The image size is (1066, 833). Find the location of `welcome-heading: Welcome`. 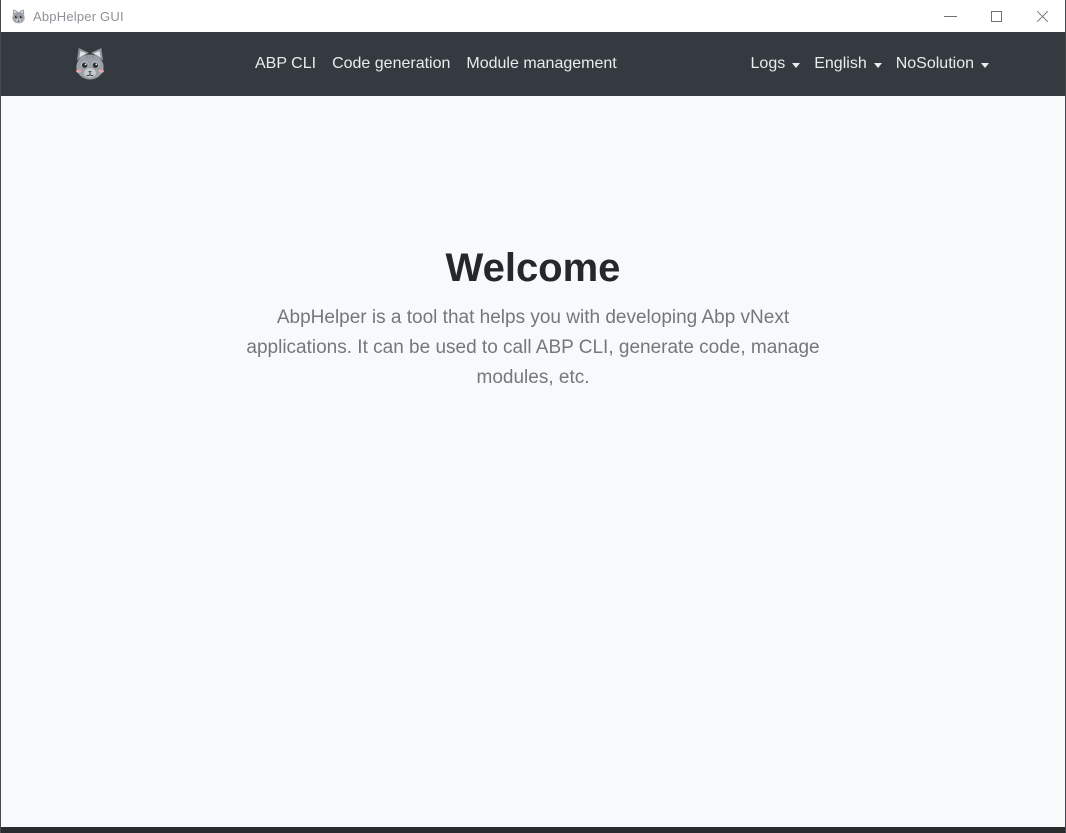

welcome-heading: Welcome is located at coordinates (533, 268).